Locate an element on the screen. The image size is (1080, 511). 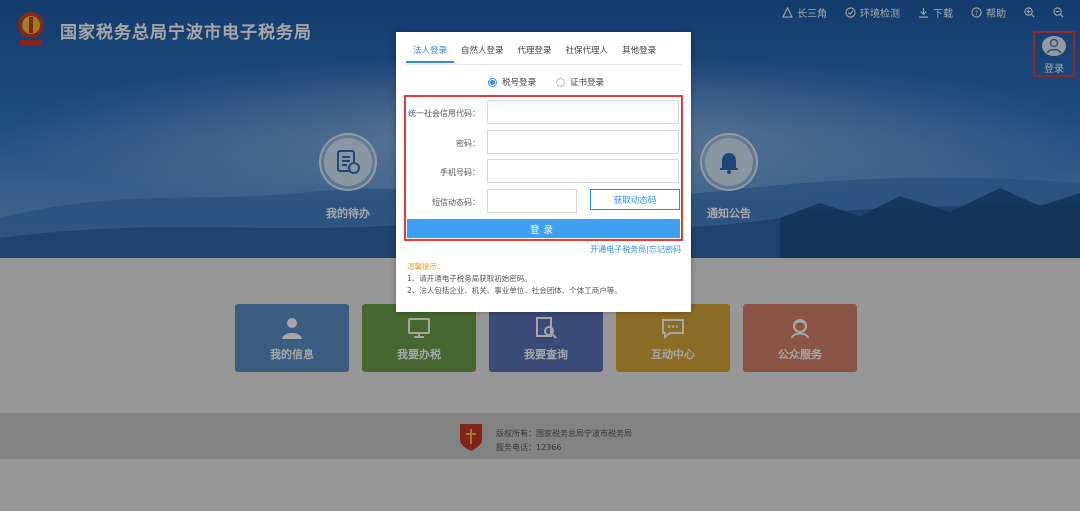
tab-agent: 代理登录 is located at coordinates (535, 53).